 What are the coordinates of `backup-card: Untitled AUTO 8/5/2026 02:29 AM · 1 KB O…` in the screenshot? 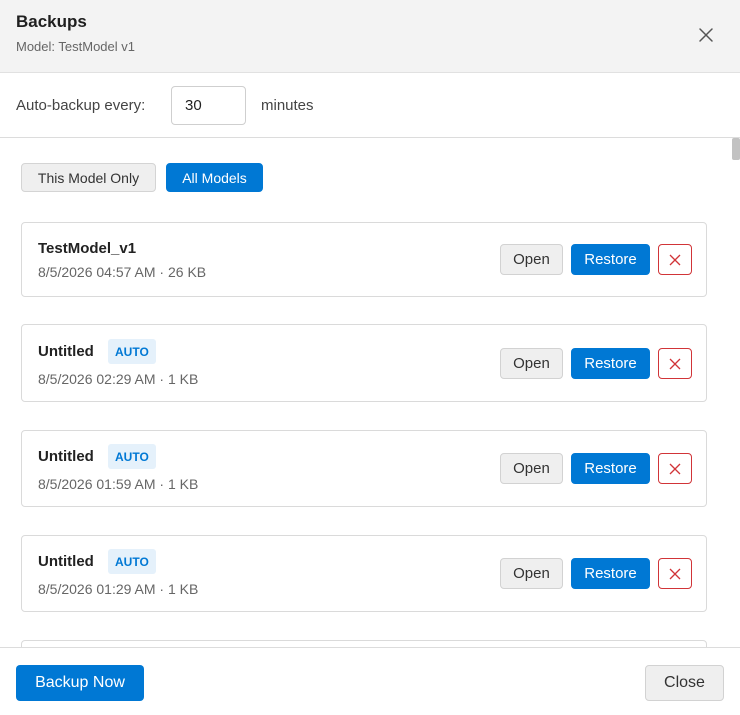 It's located at (364, 363).